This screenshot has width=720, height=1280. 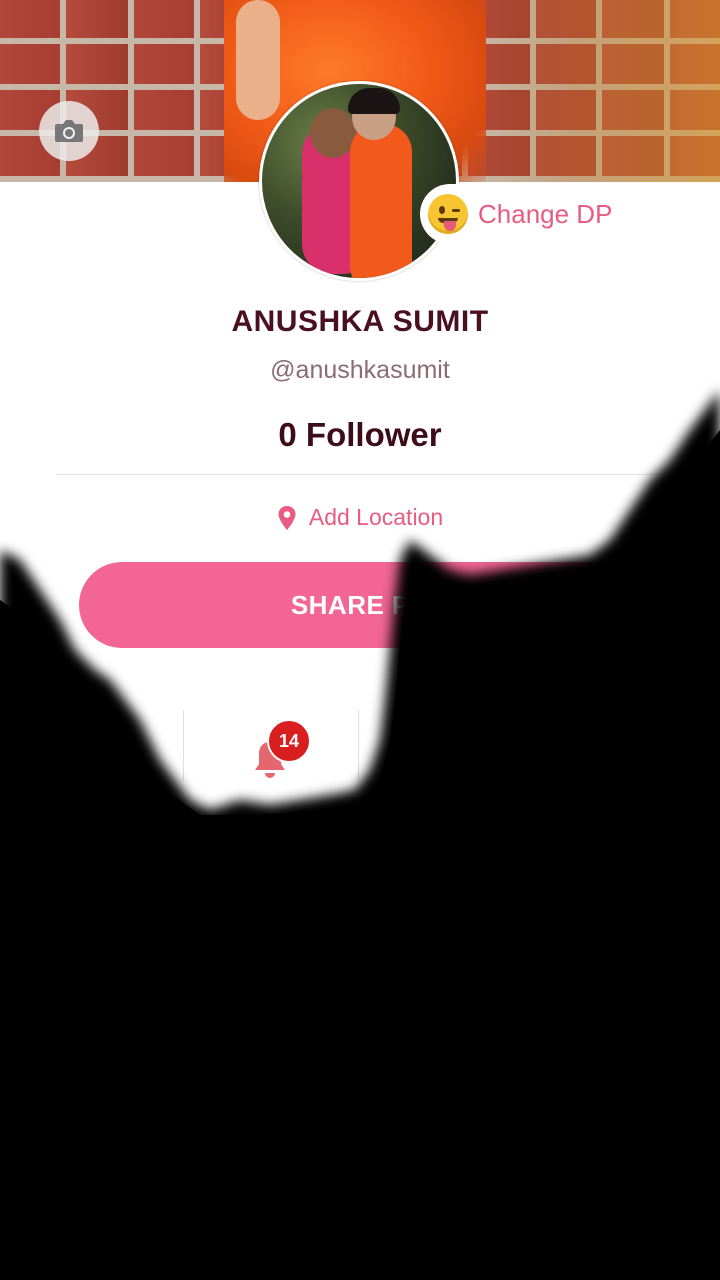 What do you see at coordinates (360, 474) in the screenshot?
I see `divider` at bounding box center [360, 474].